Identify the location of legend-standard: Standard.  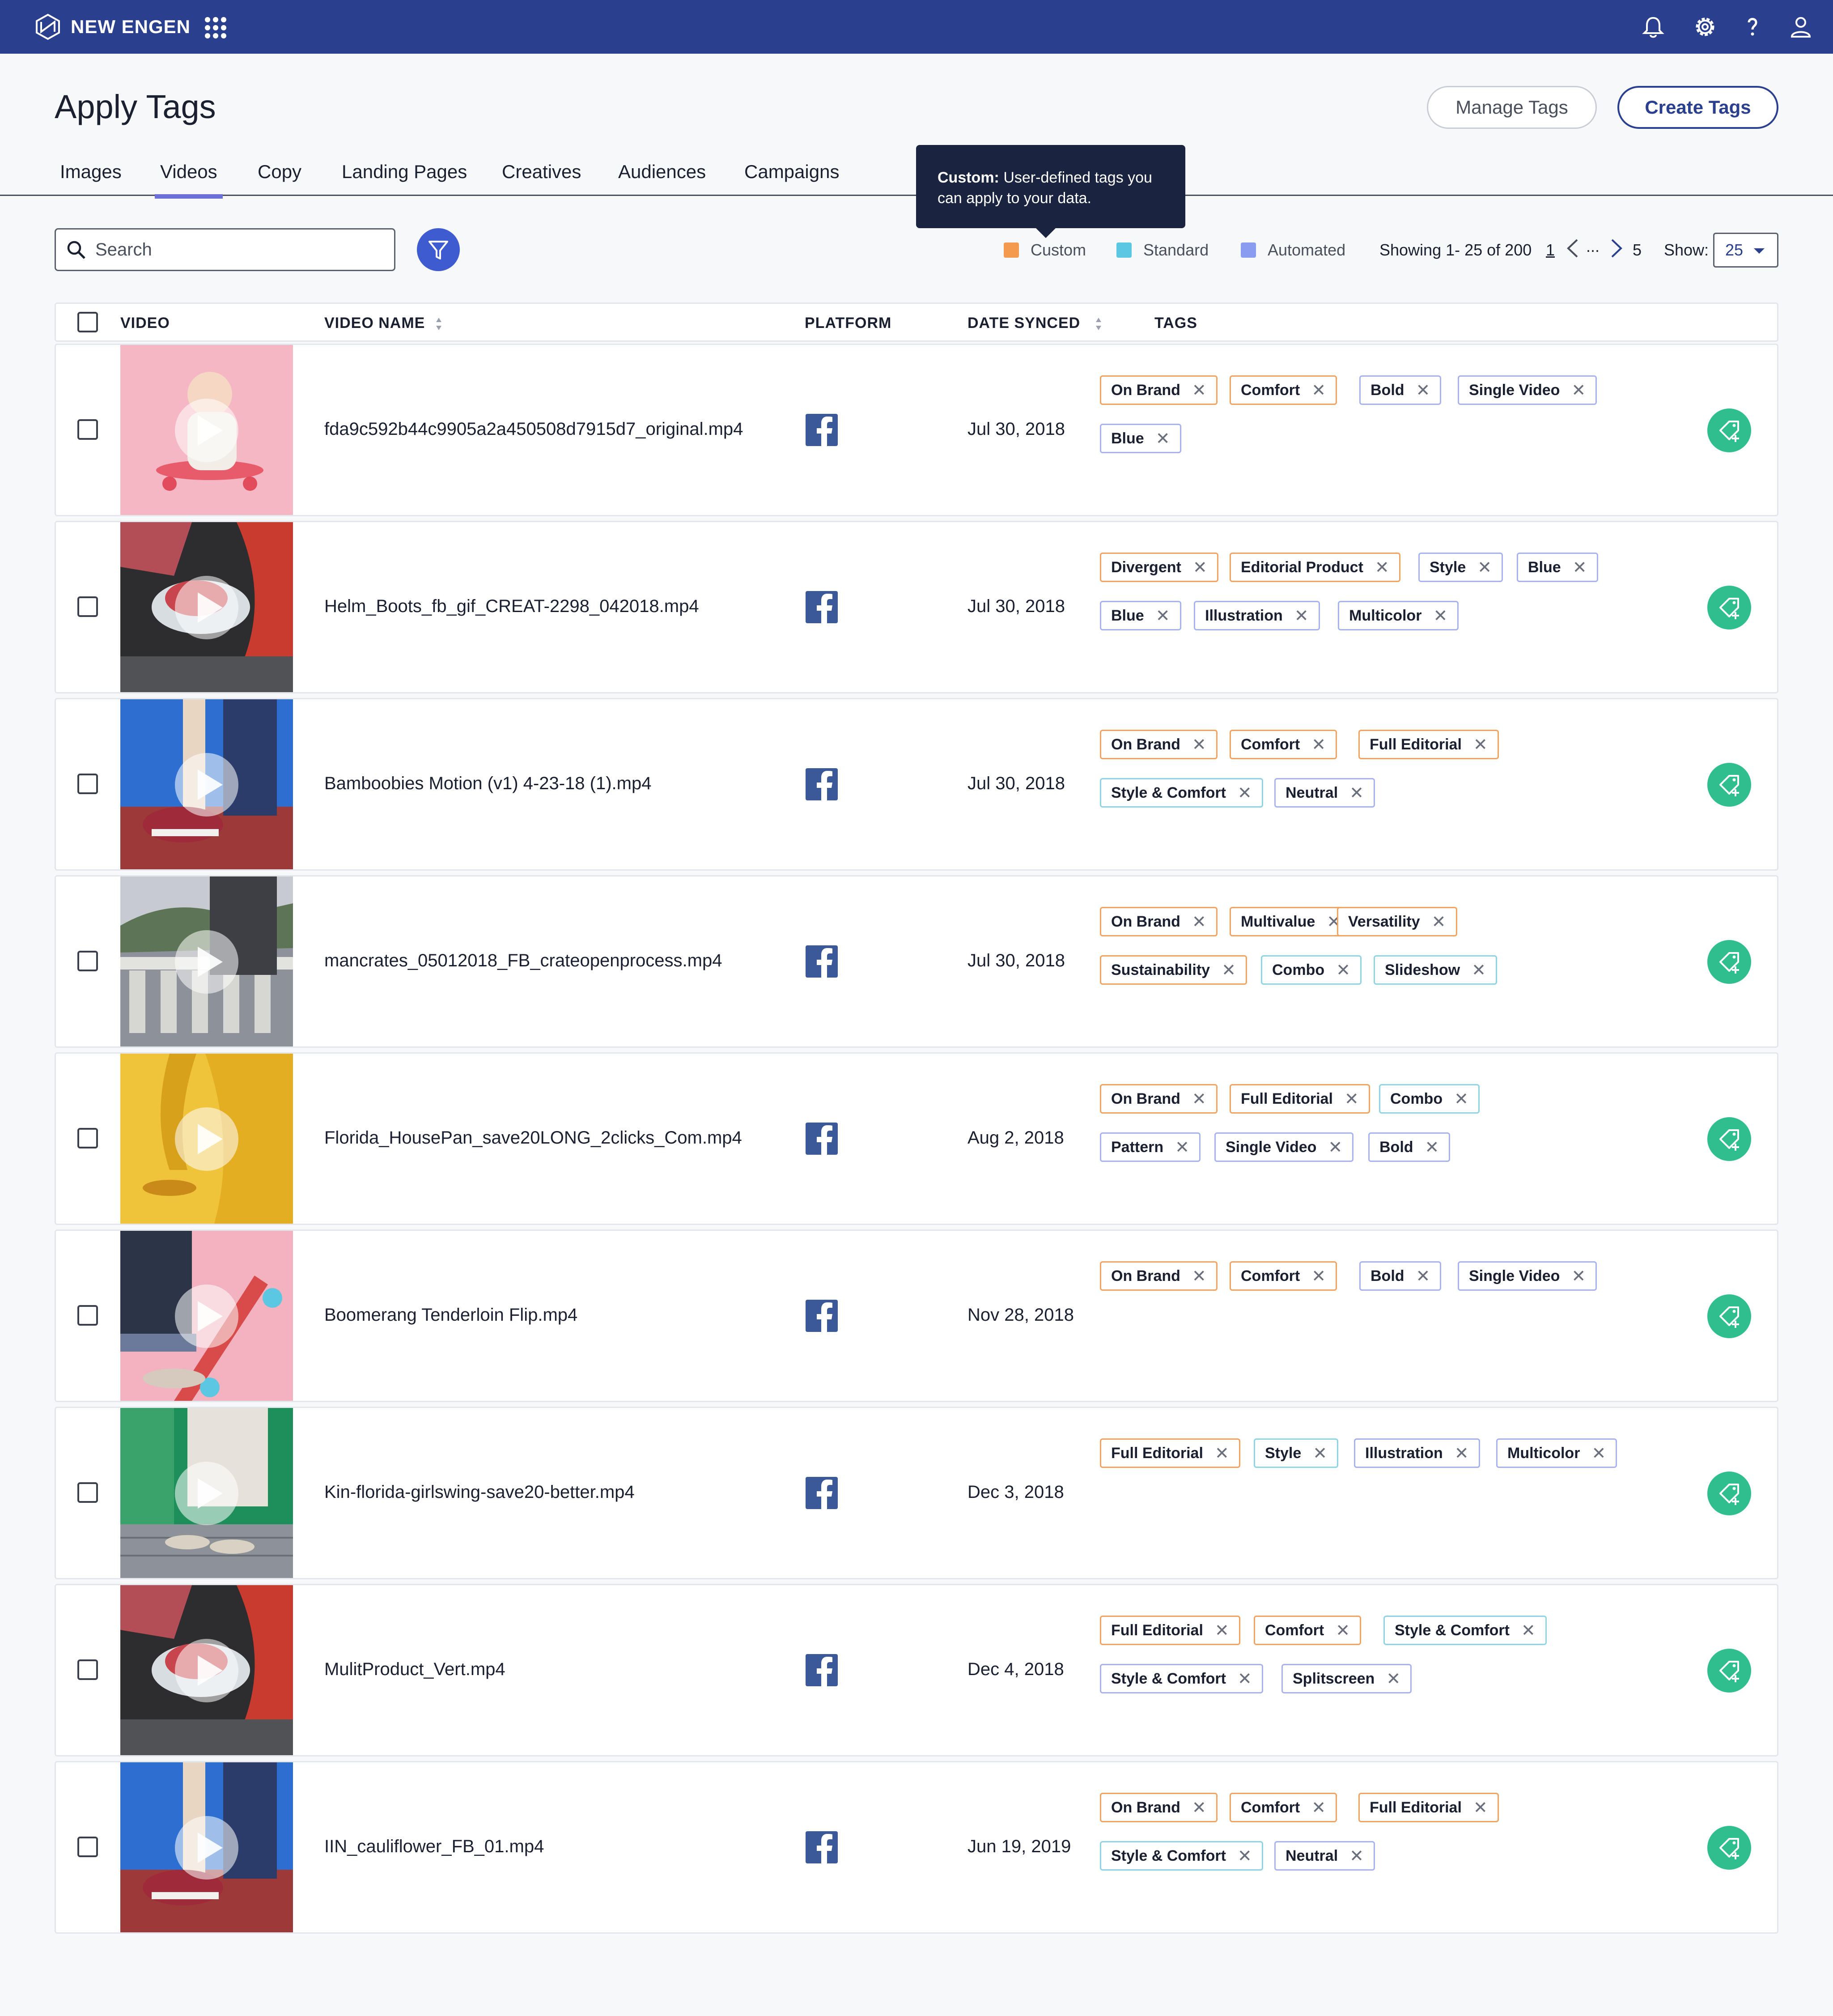
(1162, 250).